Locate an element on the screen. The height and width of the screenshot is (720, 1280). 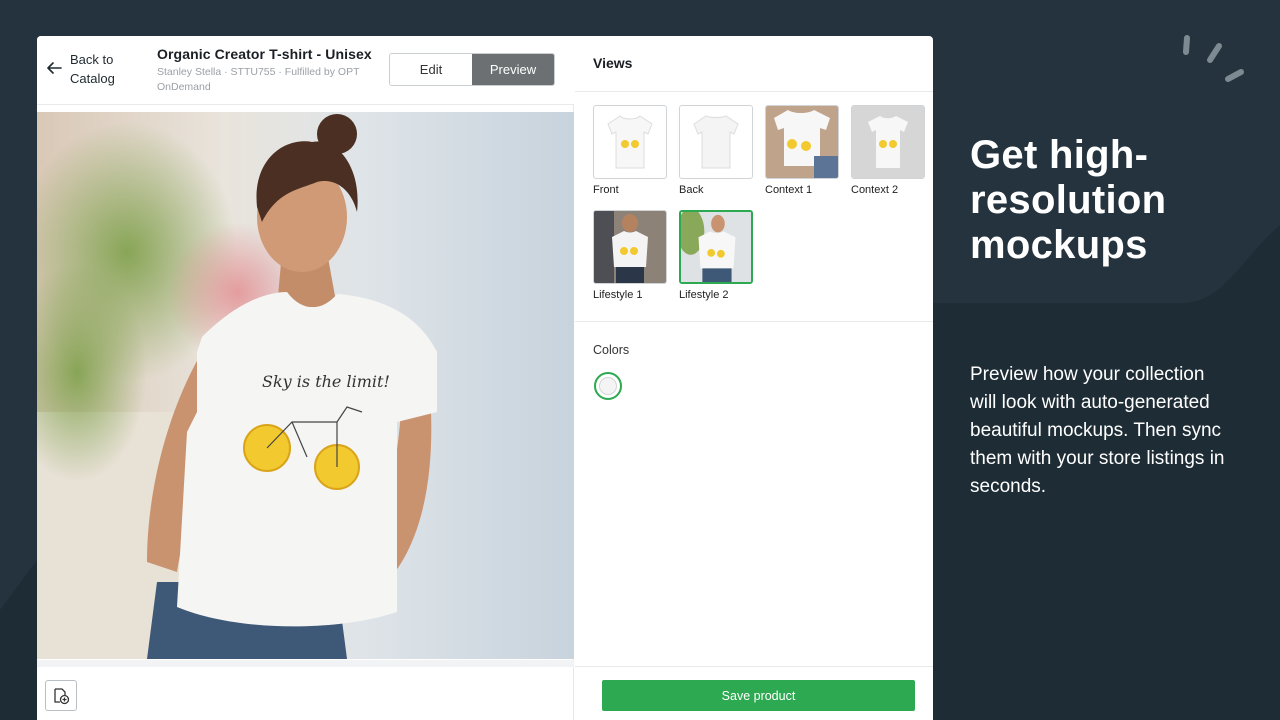
spark-decoration-icon is located at coordinates (1213, 58).